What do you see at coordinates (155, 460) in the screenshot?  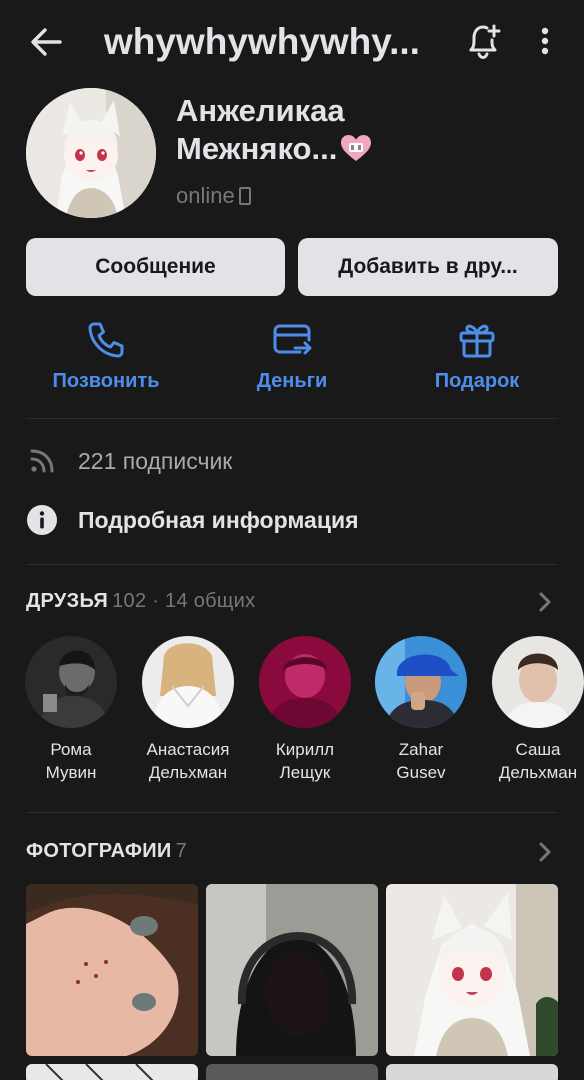 I see `followers-count: 221 подписчик` at bounding box center [155, 460].